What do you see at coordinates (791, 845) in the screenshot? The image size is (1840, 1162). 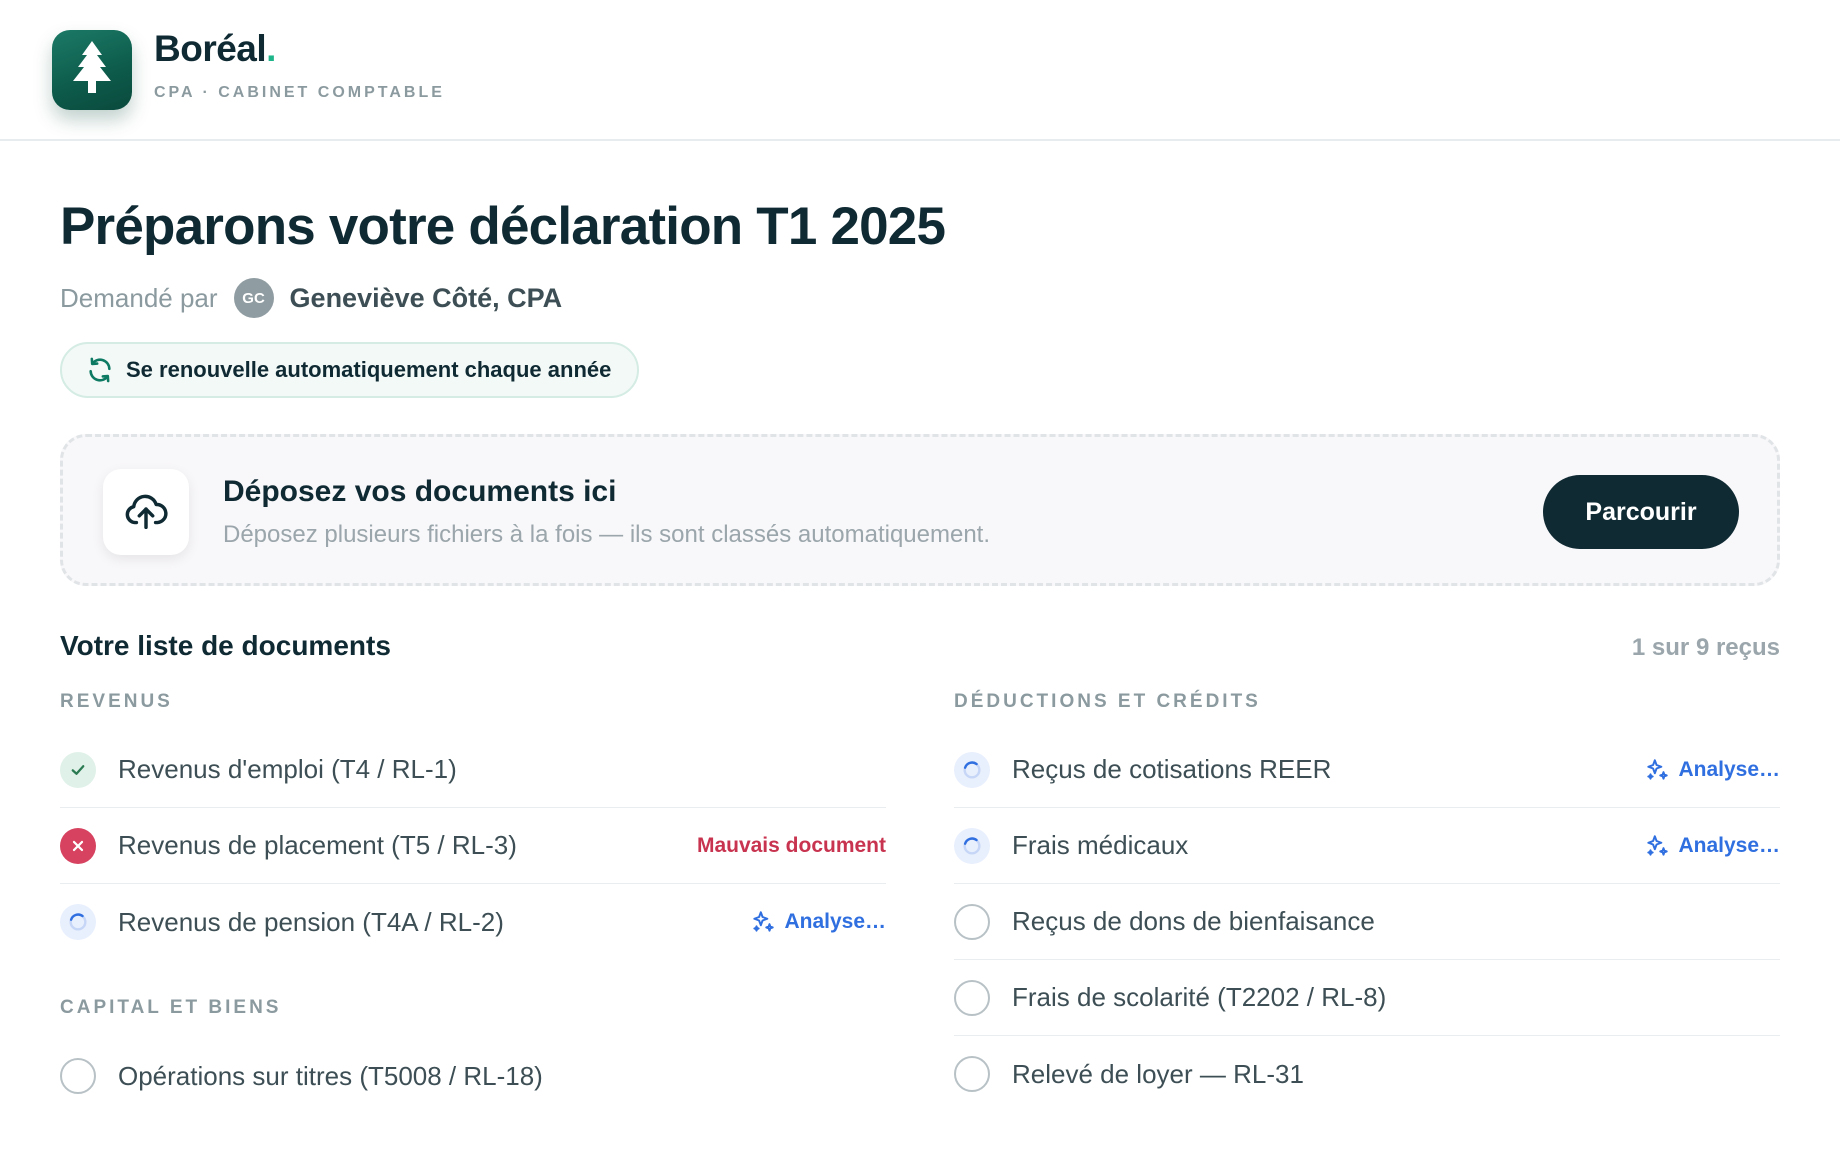 I see `wrong-document-tag: Mauvais document` at bounding box center [791, 845].